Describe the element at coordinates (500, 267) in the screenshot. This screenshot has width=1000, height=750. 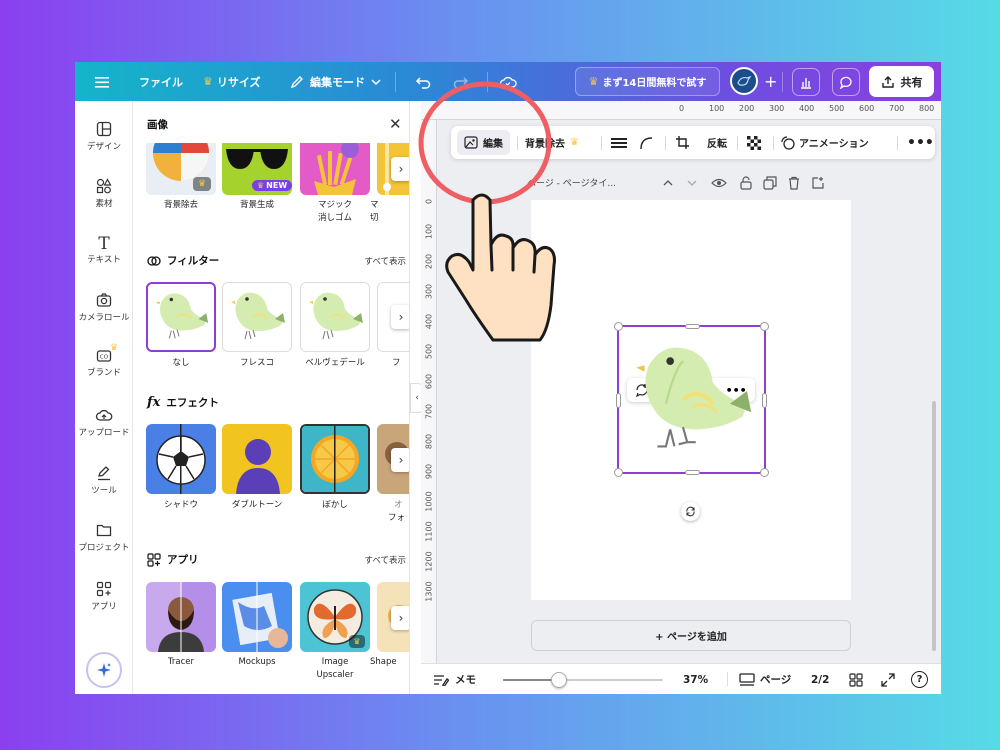
I see `pointing-hand-icon` at that location.